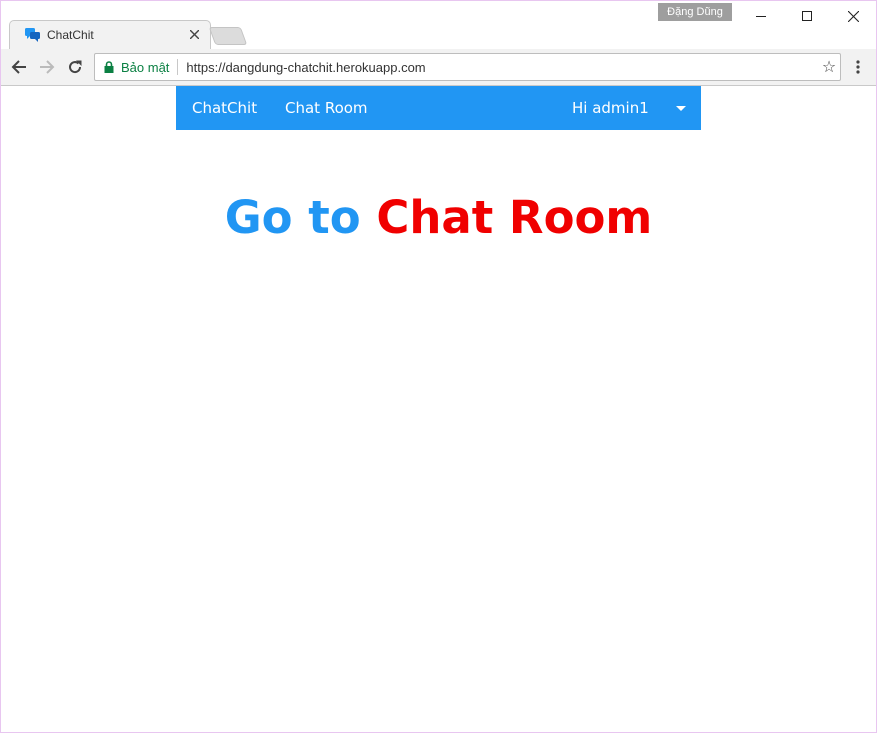  I want to click on kebab-menu-icon, so click(858, 67).